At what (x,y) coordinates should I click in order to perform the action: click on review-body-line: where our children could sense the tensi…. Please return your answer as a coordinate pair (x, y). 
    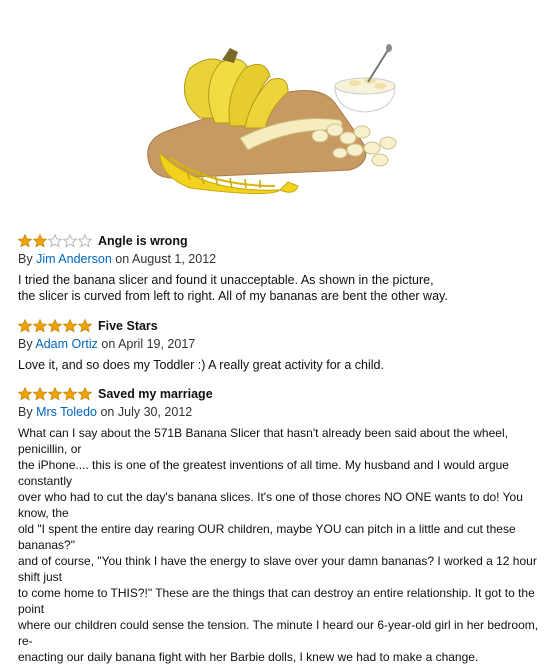
    Looking at the image, I should click on (278, 633).